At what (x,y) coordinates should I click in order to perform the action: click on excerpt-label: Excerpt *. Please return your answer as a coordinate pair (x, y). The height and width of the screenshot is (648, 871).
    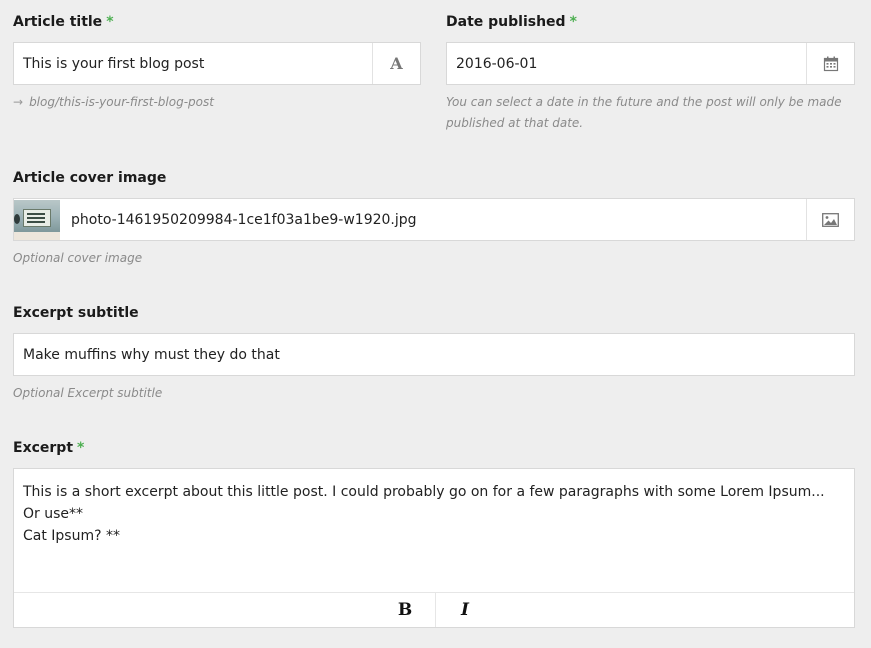
    Looking at the image, I should click on (48, 448).